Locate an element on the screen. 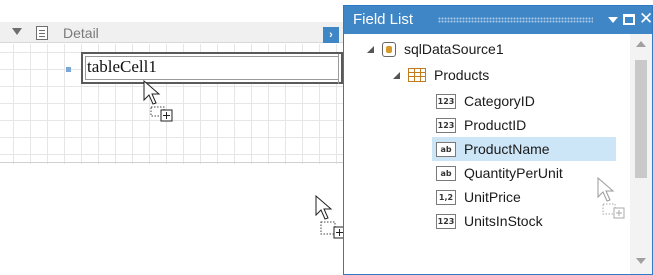 This screenshot has height=275, width=653. maximize-icon is located at coordinates (629, 19).